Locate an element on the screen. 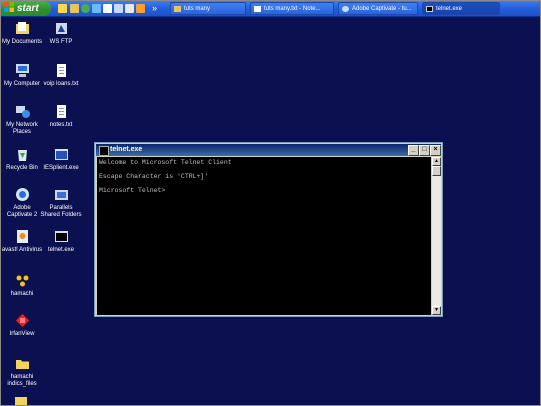  windows-flag-icon is located at coordinates (9, 7).